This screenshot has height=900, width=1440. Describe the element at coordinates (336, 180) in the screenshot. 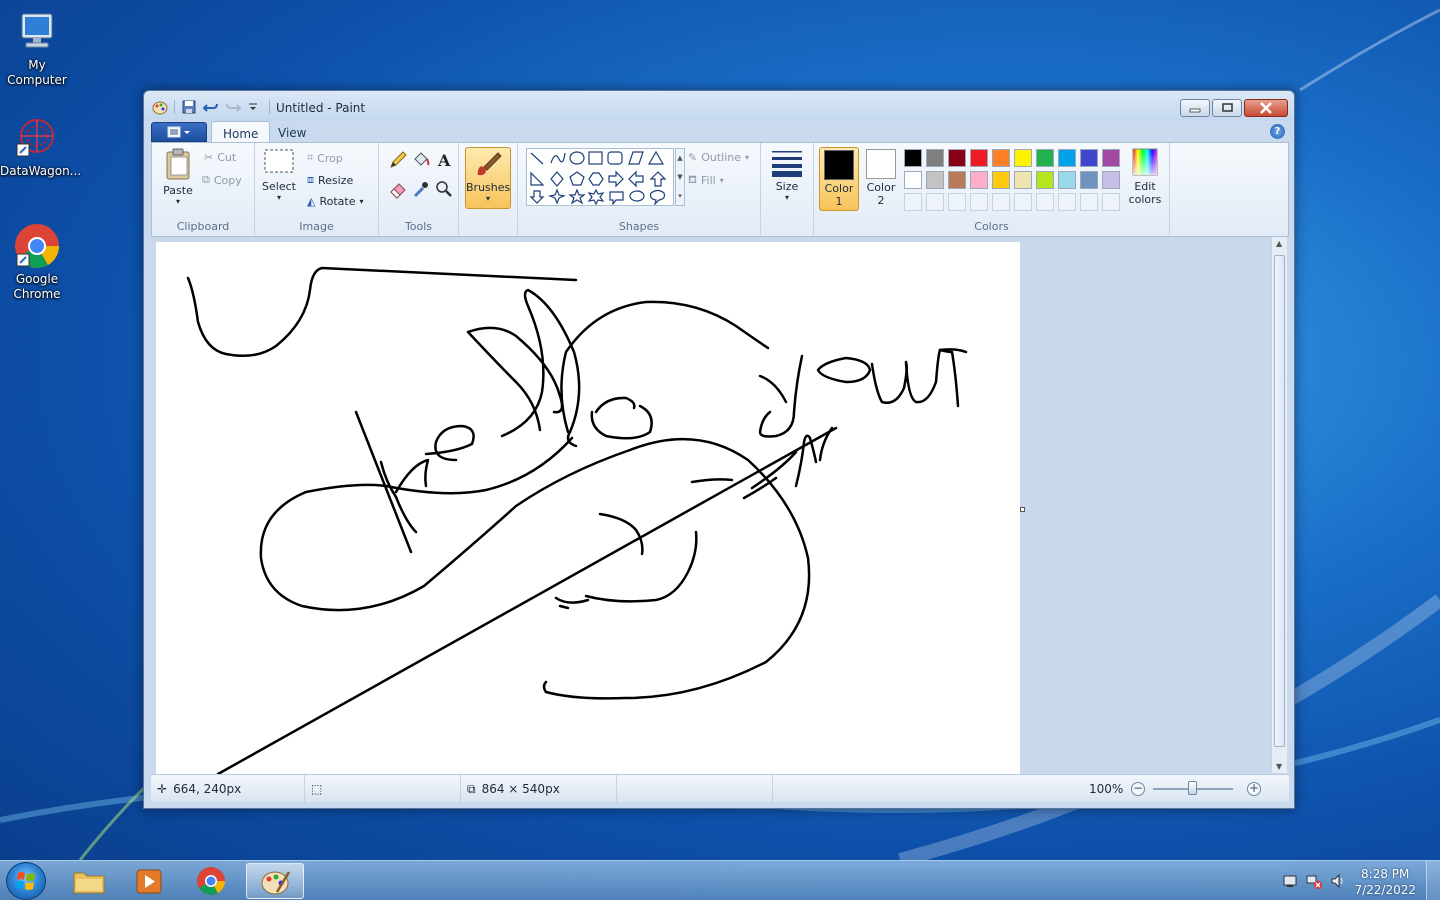

I see `resize-label: Resize` at that location.